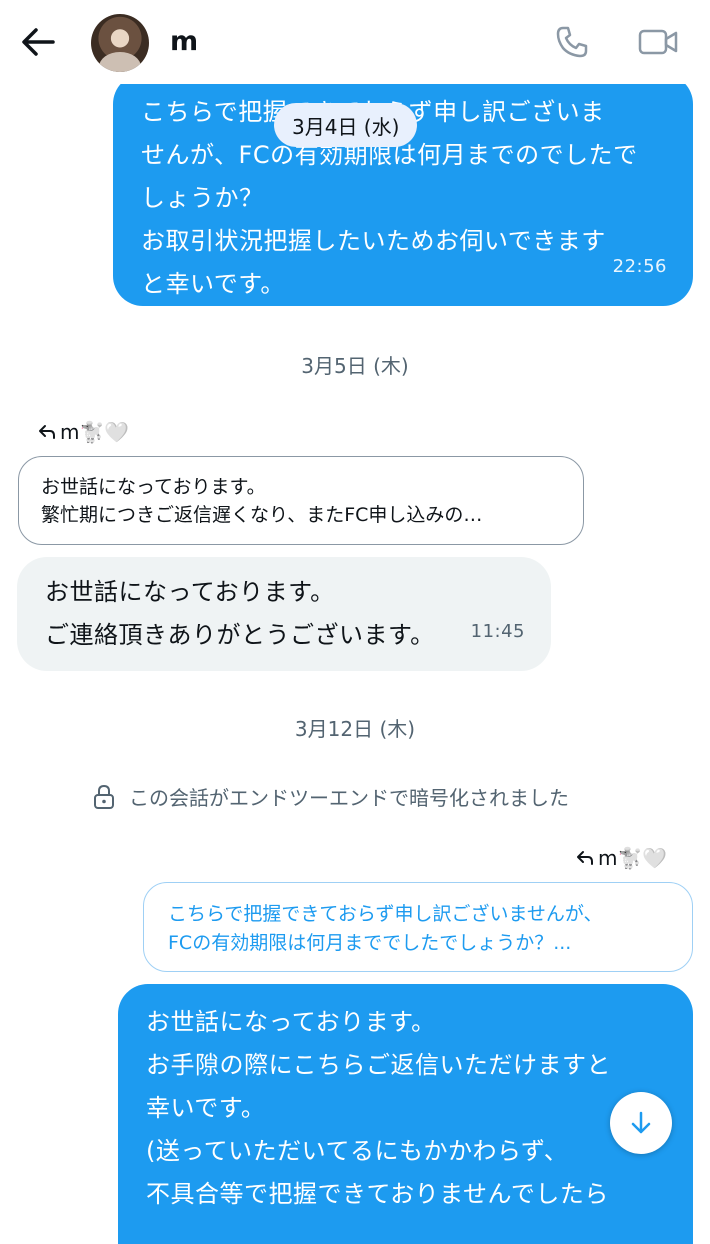 The height and width of the screenshot is (1244, 710). What do you see at coordinates (202, 198) in the screenshot?
I see `message-line: しょうか？` at bounding box center [202, 198].